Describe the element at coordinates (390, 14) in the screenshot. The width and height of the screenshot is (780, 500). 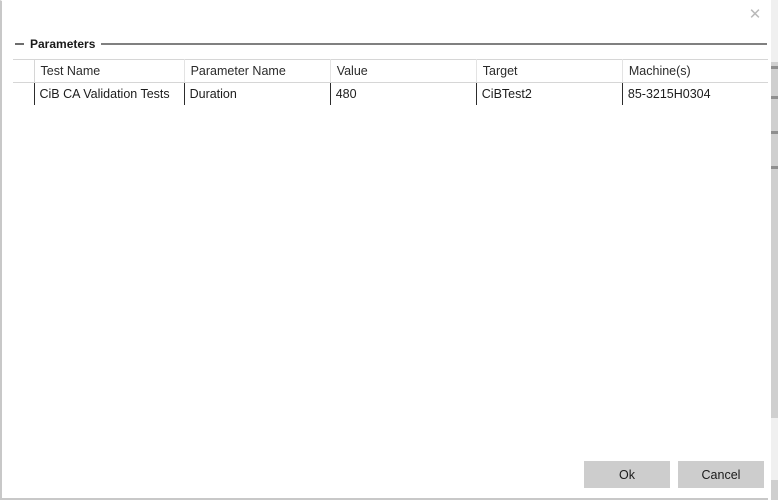
I see `dialog-titlebar: ✕` at that location.